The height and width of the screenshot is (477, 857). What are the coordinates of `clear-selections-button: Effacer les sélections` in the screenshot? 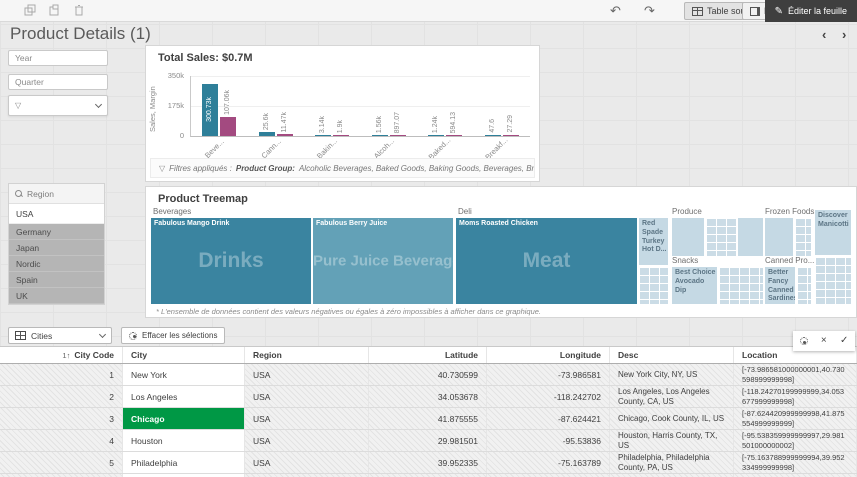 It's located at (173, 335).